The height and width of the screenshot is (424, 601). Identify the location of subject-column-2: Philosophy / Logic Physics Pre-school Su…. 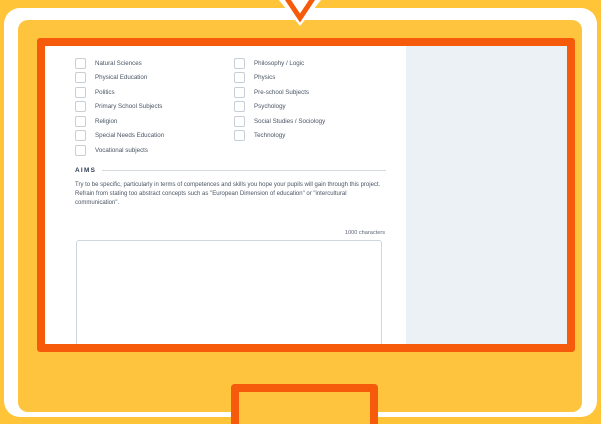
(279, 99).